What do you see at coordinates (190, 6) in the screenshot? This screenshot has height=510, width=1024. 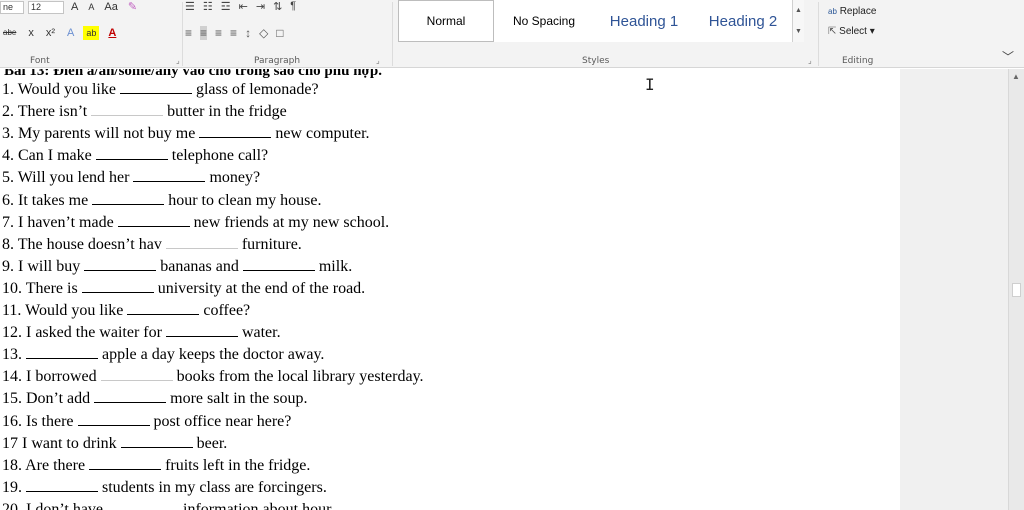 I see `bullets-icon: ☰` at bounding box center [190, 6].